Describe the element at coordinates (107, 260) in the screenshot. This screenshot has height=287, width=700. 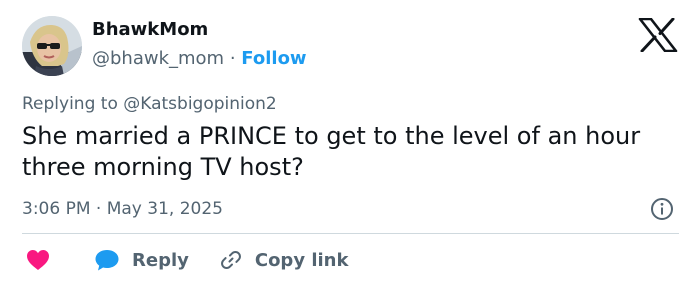
I see `speech-bubble-icon` at that location.